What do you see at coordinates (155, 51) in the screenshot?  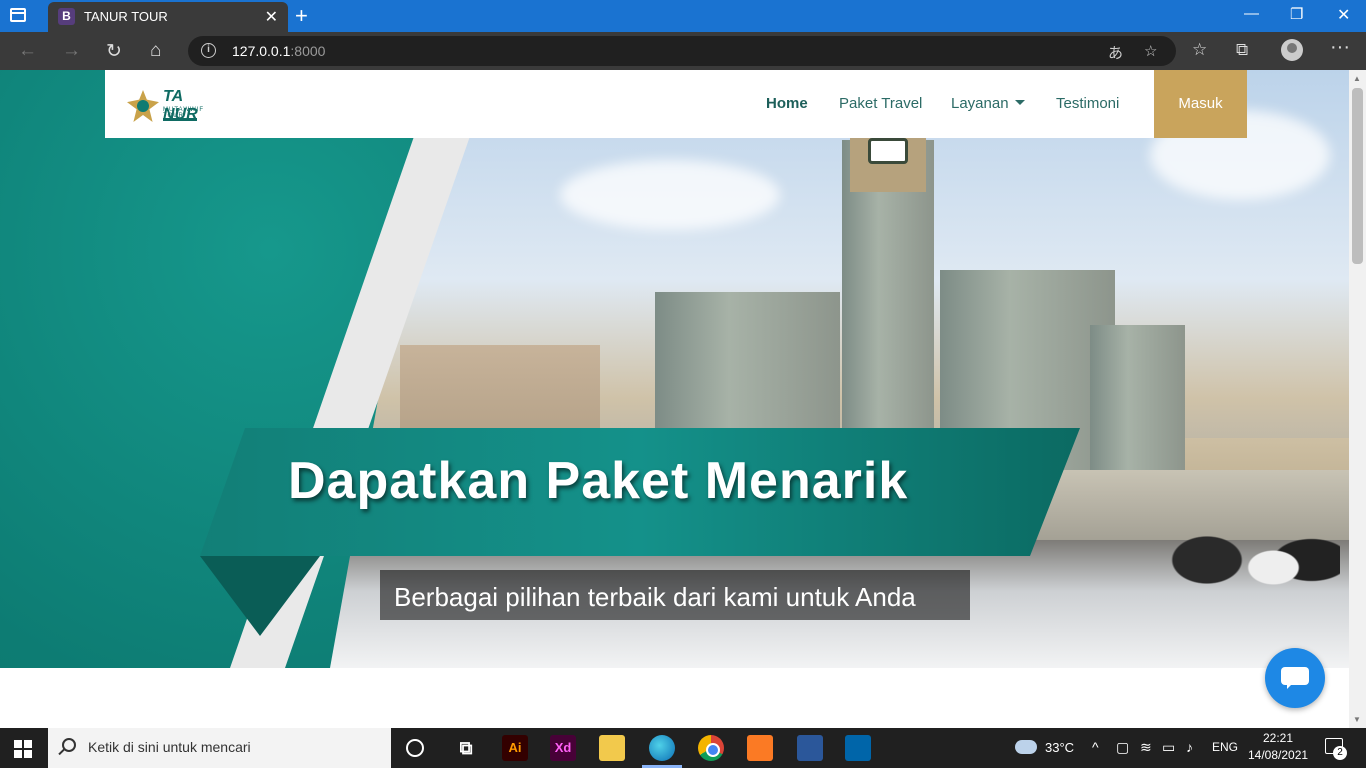 I see `home-icon: ⌂` at bounding box center [155, 51].